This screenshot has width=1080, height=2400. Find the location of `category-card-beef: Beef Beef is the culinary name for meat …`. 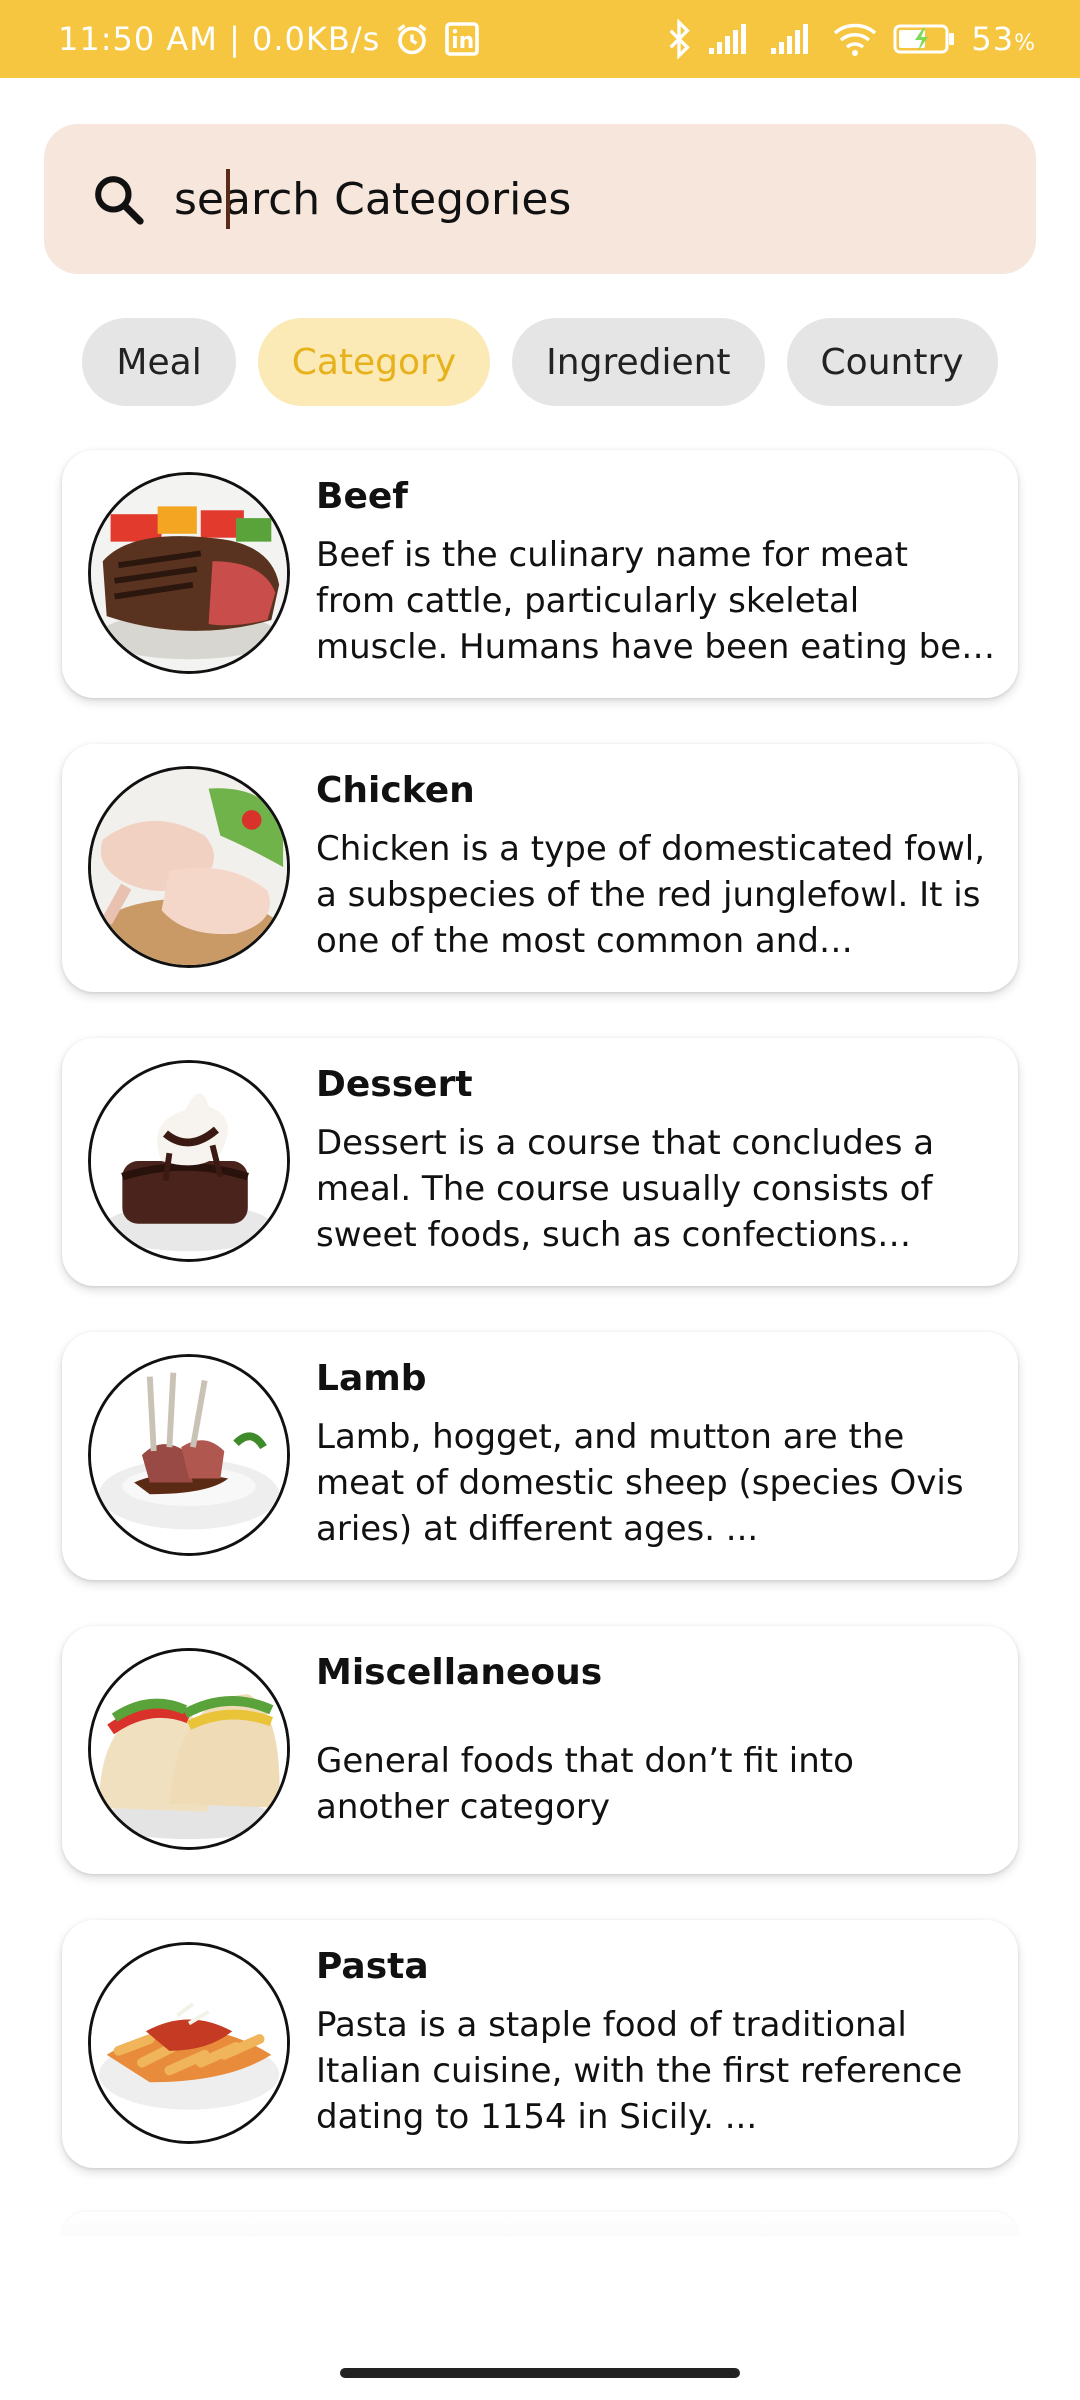

category-card-beef: Beef Beef is the culinary name for meat … is located at coordinates (540, 574).